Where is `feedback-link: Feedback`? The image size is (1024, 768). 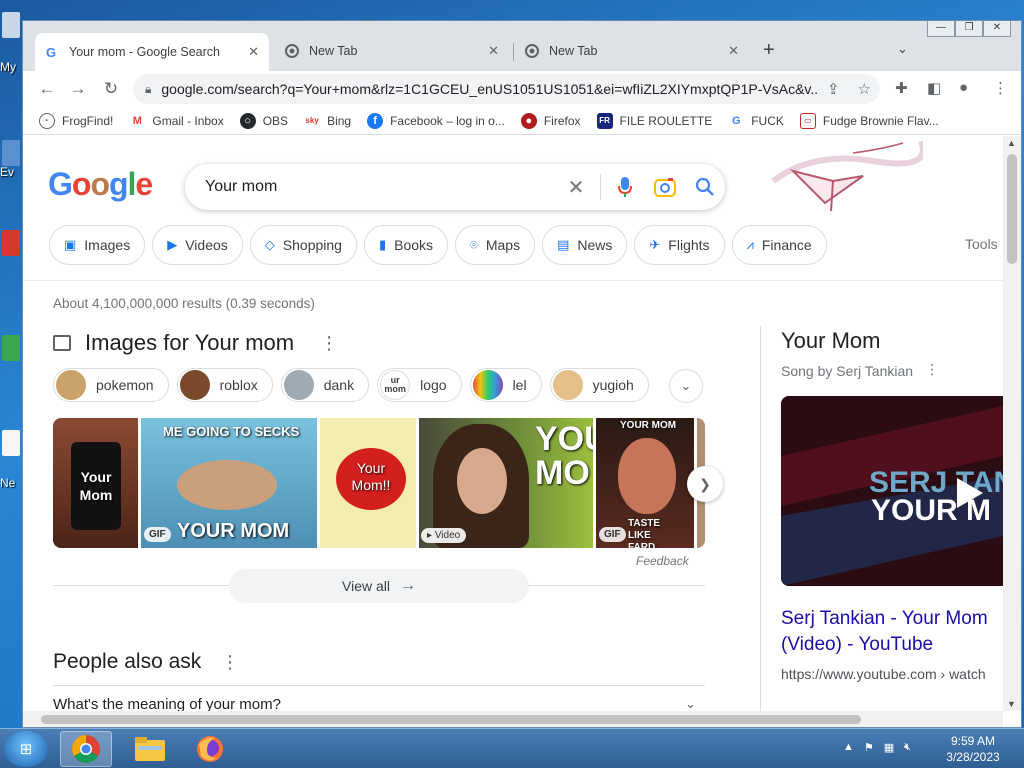 feedback-link: Feedback is located at coordinates (662, 561).